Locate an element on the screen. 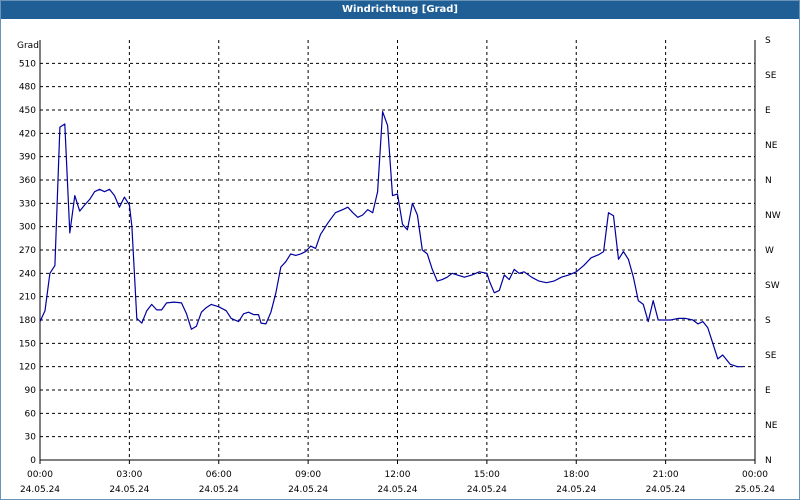 The height and width of the screenshot is (500, 800). y-tick-label: 120 is located at coordinates (27, 368).